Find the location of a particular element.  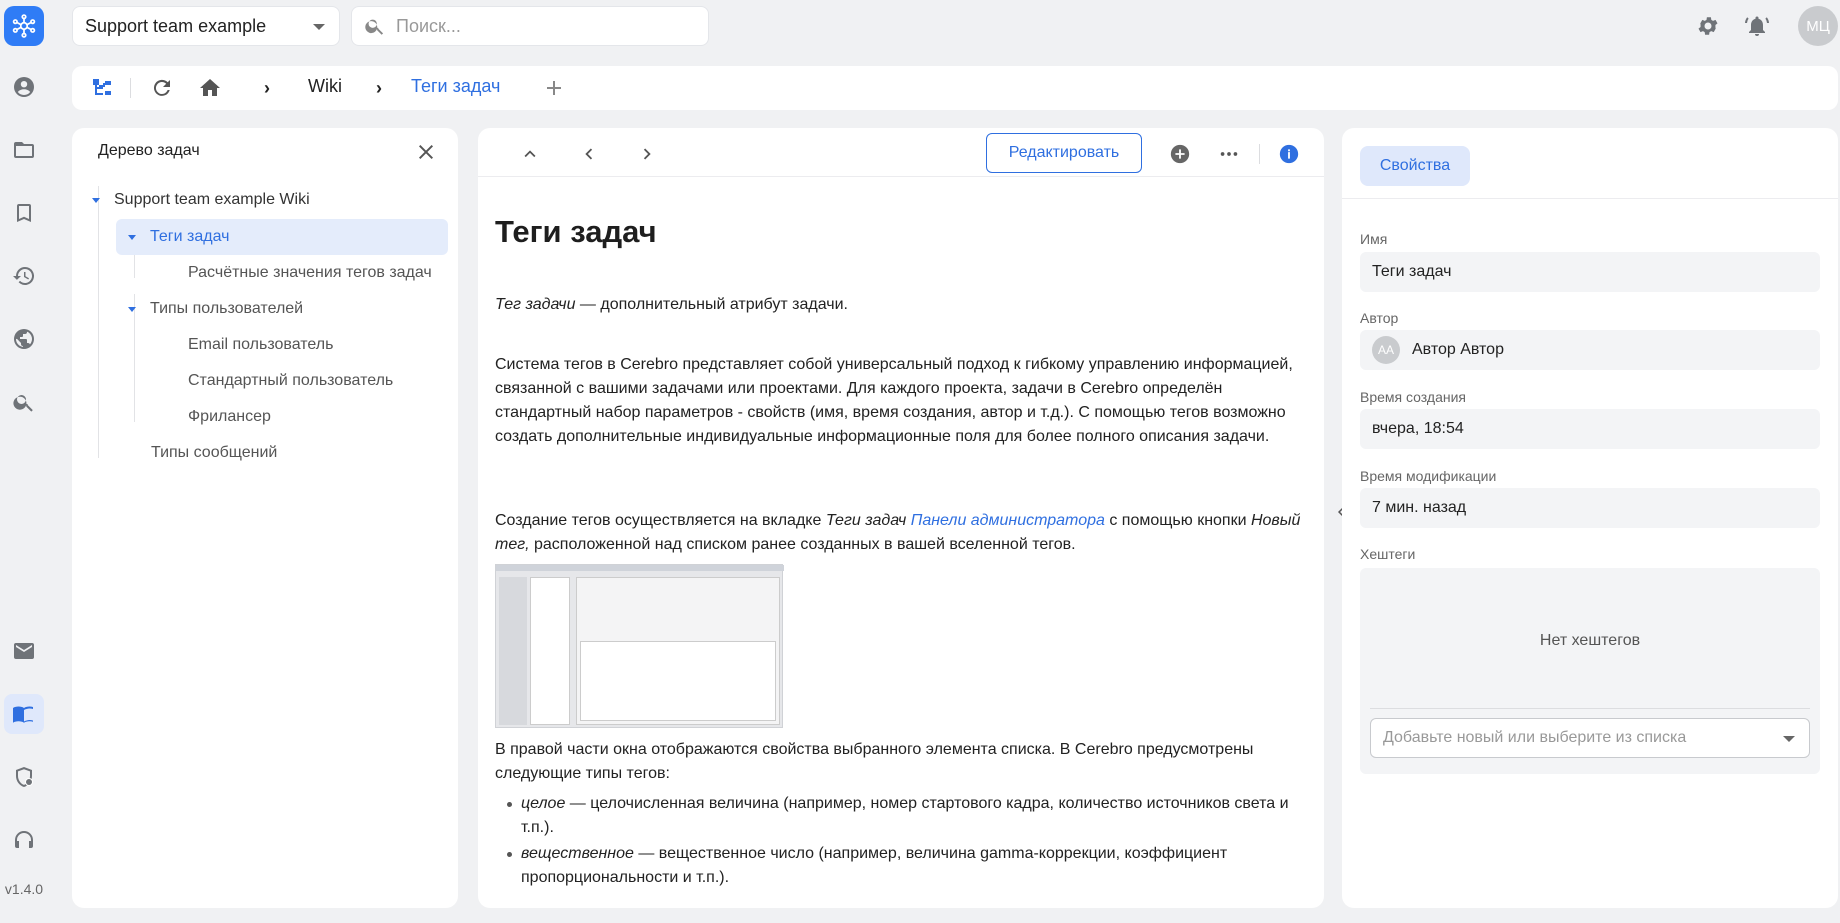

image-sidebar is located at coordinates (513, 651).